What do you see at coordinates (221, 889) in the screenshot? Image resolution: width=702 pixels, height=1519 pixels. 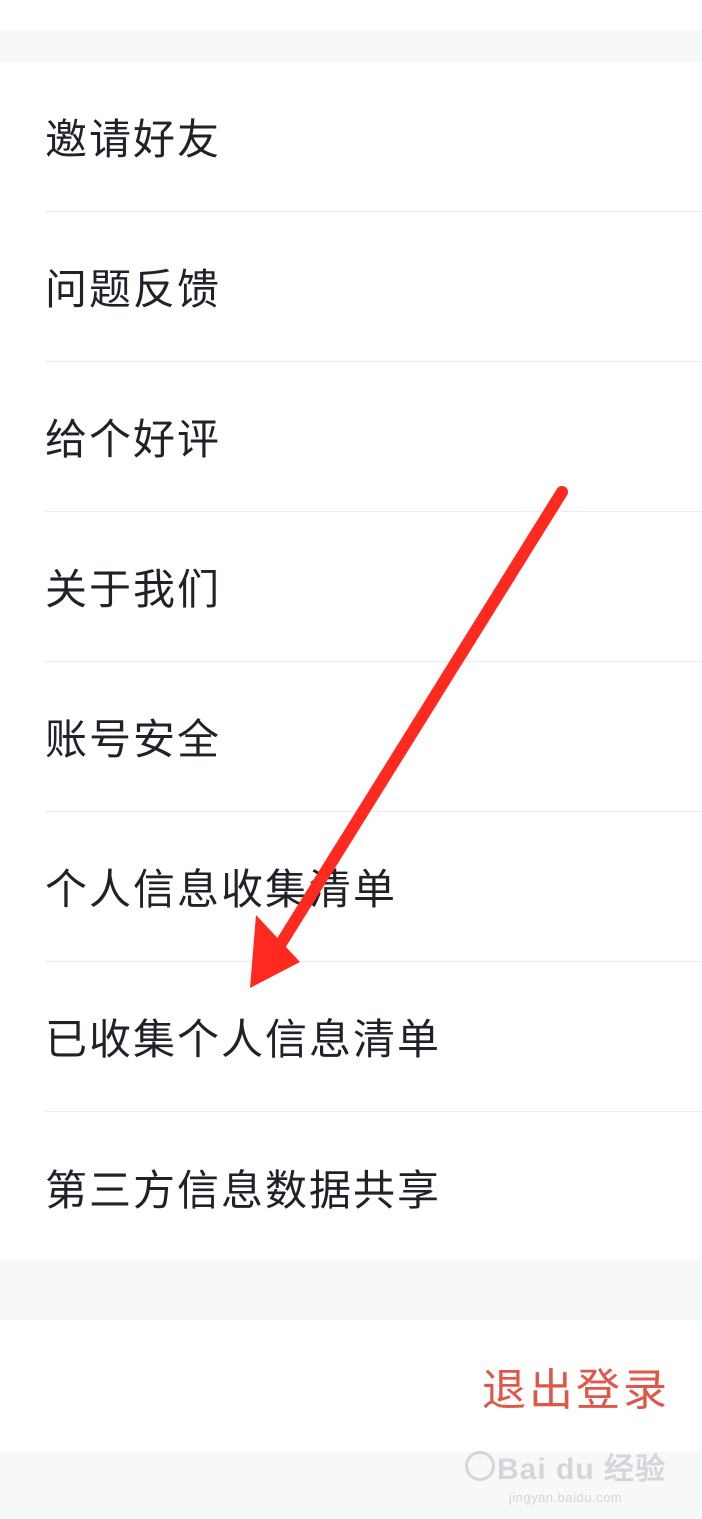 I see `menu-item-label: 个人信息收集清单` at bounding box center [221, 889].